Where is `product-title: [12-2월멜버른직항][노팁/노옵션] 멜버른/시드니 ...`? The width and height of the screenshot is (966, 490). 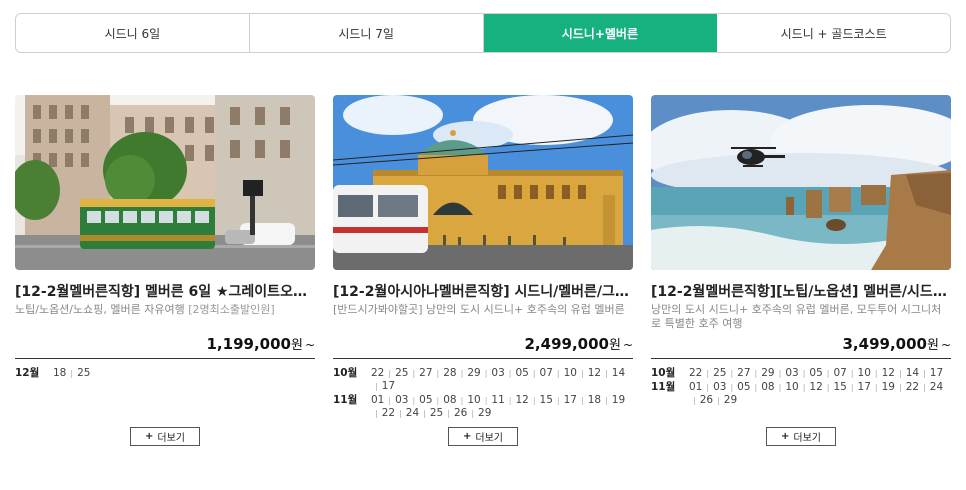 product-title: [12-2월멜버른직항][노팁/노옵션] 멜버른/시드니 ... is located at coordinates (801, 292).